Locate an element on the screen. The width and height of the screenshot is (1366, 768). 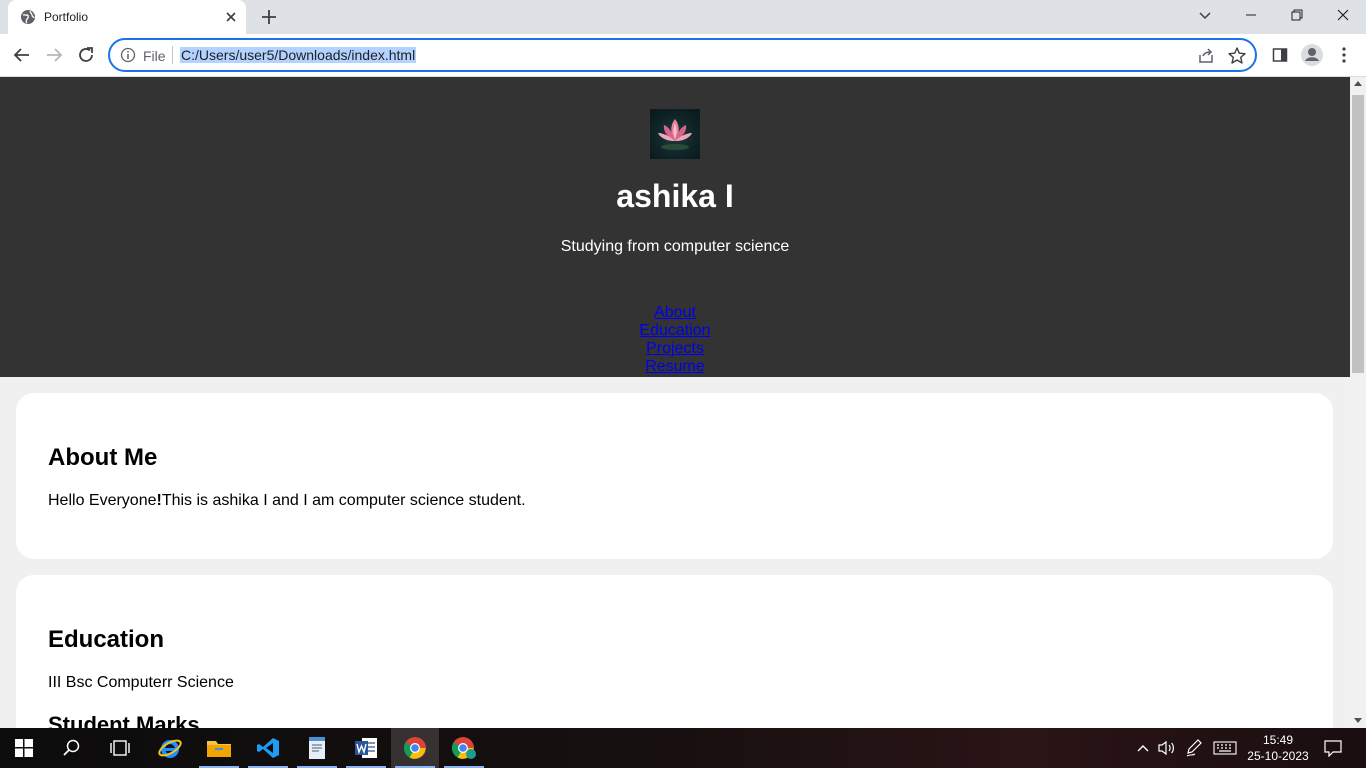
taskbar-word is located at coordinates (366, 748).